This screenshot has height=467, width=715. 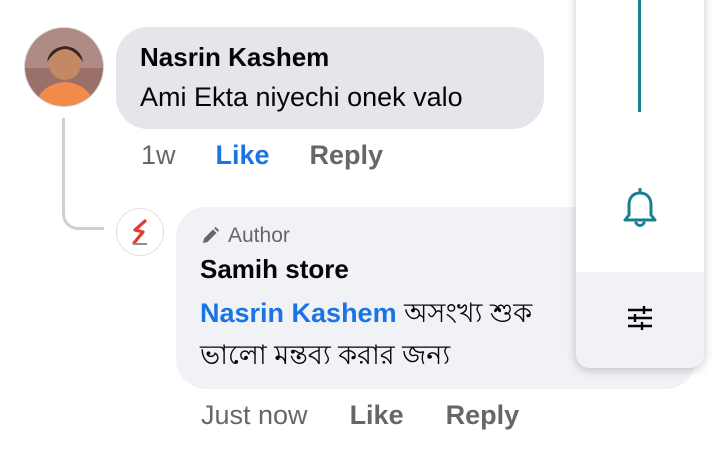 What do you see at coordinates (301, 97) in the screenshot?
I see `comment-text: Ami Ekta niyechi onek valo` at bounding box center [301, 97].